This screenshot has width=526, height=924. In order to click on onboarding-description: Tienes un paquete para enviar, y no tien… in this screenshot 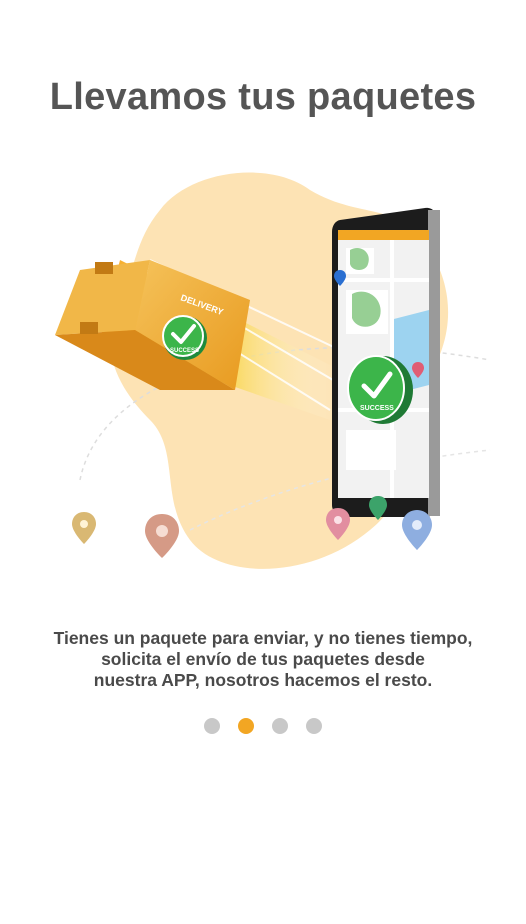, I will do `click(263, 659)`.